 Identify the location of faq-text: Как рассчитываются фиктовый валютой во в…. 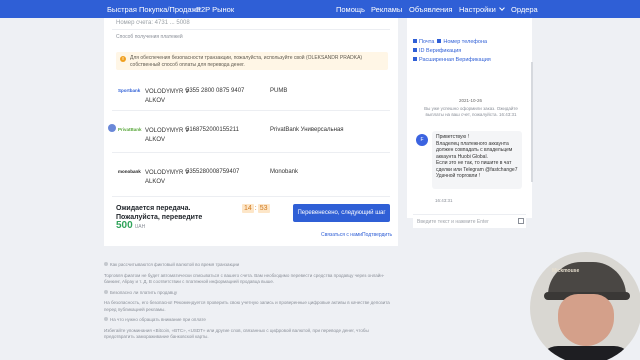
(175, 264).